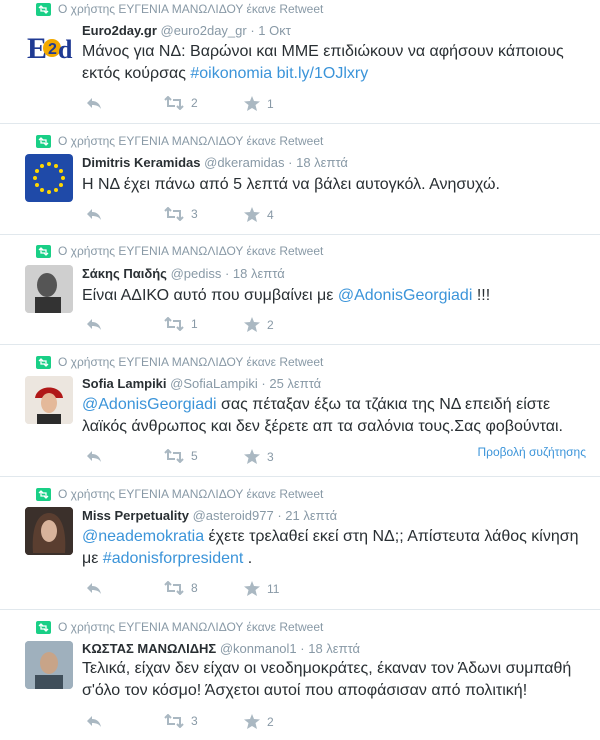 The width and height of the screenshot is (600, 740). What do you see at coordinates (52, 49) in the screenshot?
I see `svg-text: 2` at bounding box center [52, 49].